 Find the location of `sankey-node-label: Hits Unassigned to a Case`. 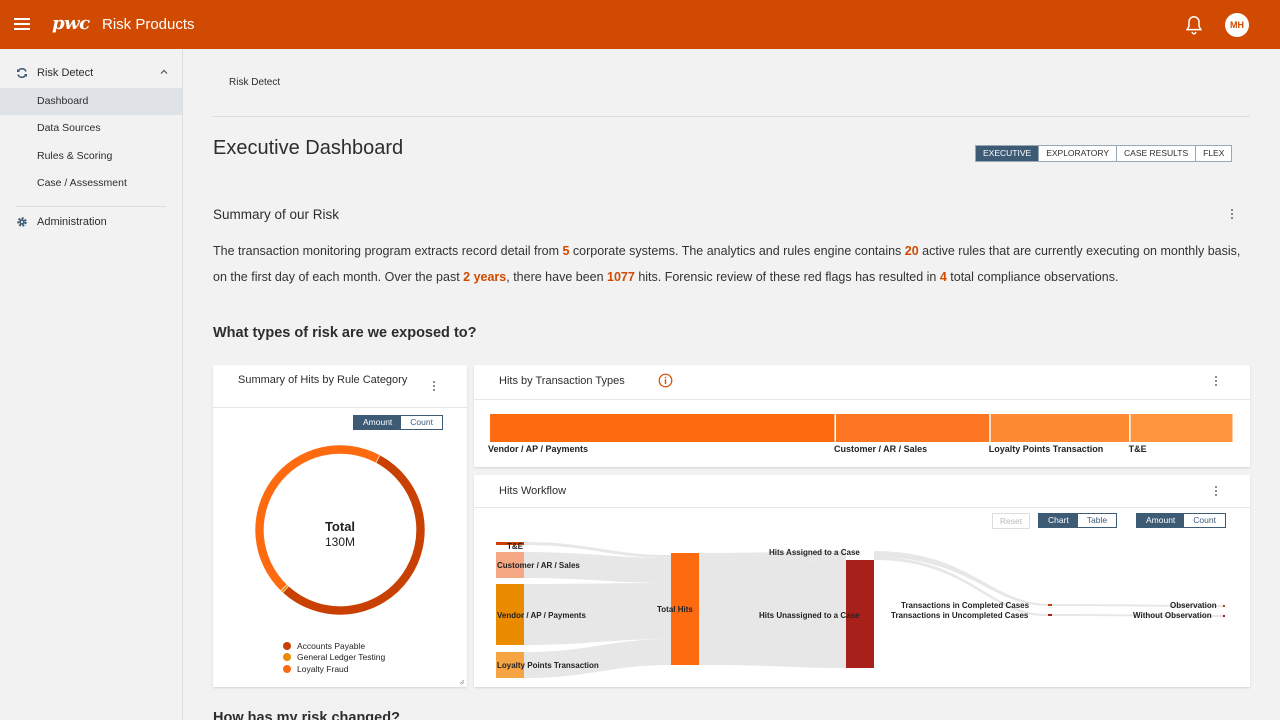

sankey-node-label: Hits Unassigned to a Case is located at coordinates (809, 615).